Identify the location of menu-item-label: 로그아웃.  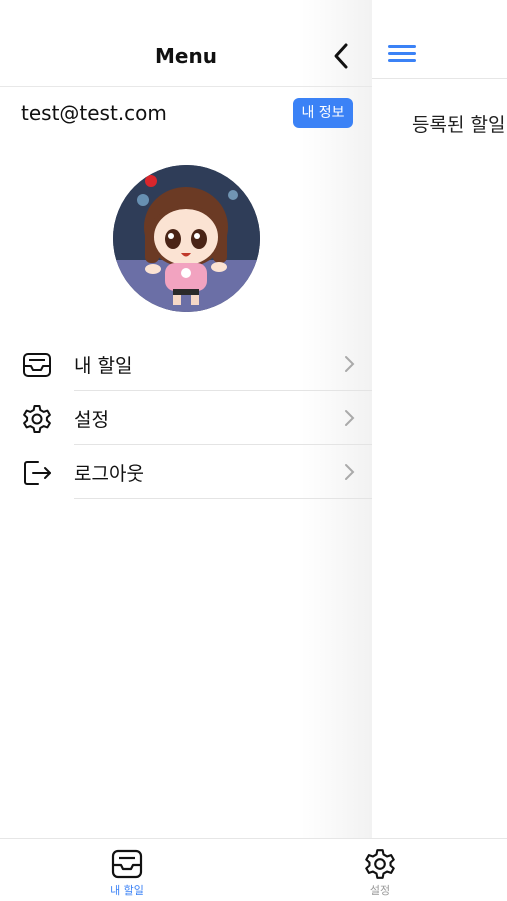
(109, 474).